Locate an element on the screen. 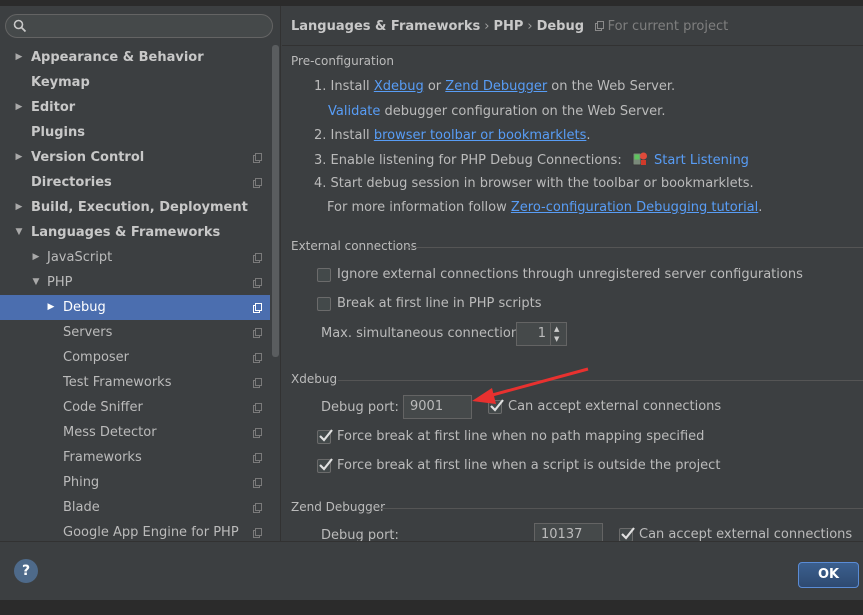 The height and width of the screenshot is (615, 863). sidebar-scrollbar is located at coordinates (275, 201).